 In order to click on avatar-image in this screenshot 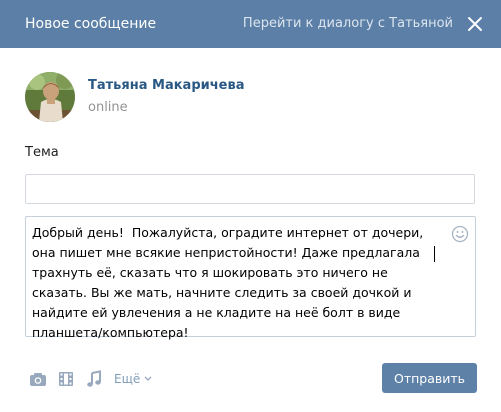, I will do `click(50, 97)`.